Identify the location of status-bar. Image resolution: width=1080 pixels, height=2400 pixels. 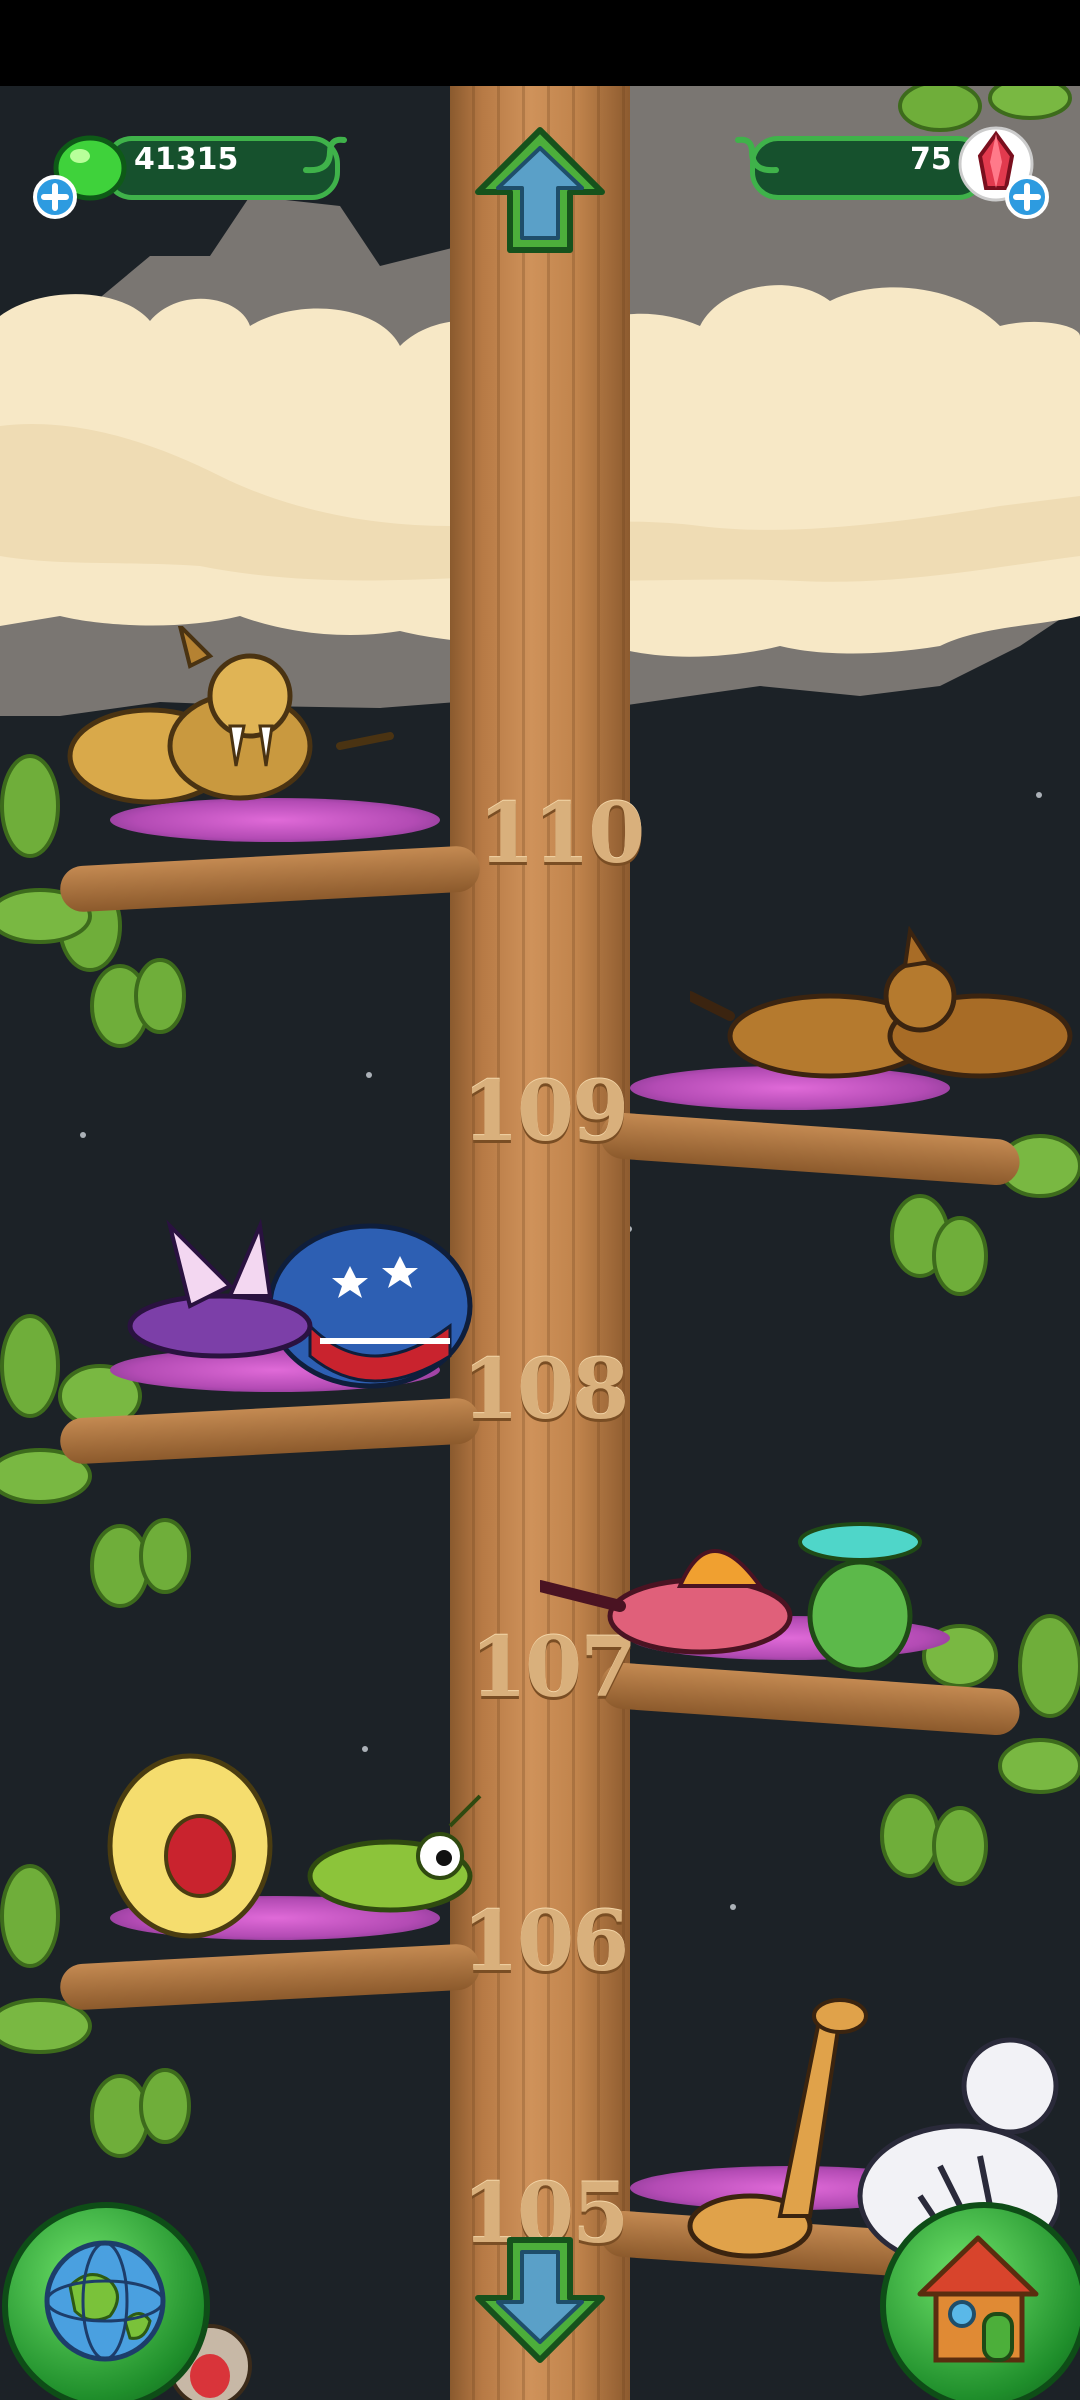
(540, 43).